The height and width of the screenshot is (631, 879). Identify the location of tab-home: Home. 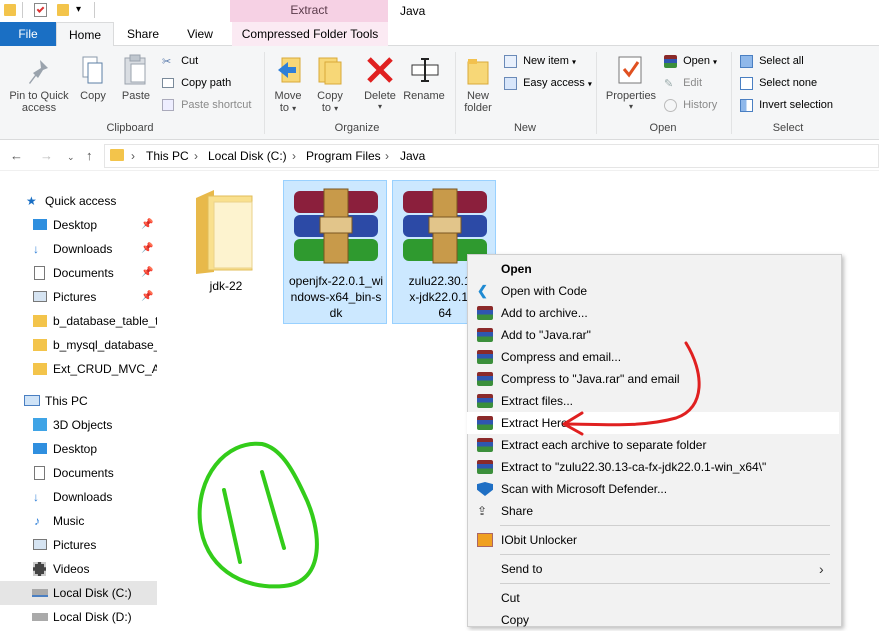
(85, 34).